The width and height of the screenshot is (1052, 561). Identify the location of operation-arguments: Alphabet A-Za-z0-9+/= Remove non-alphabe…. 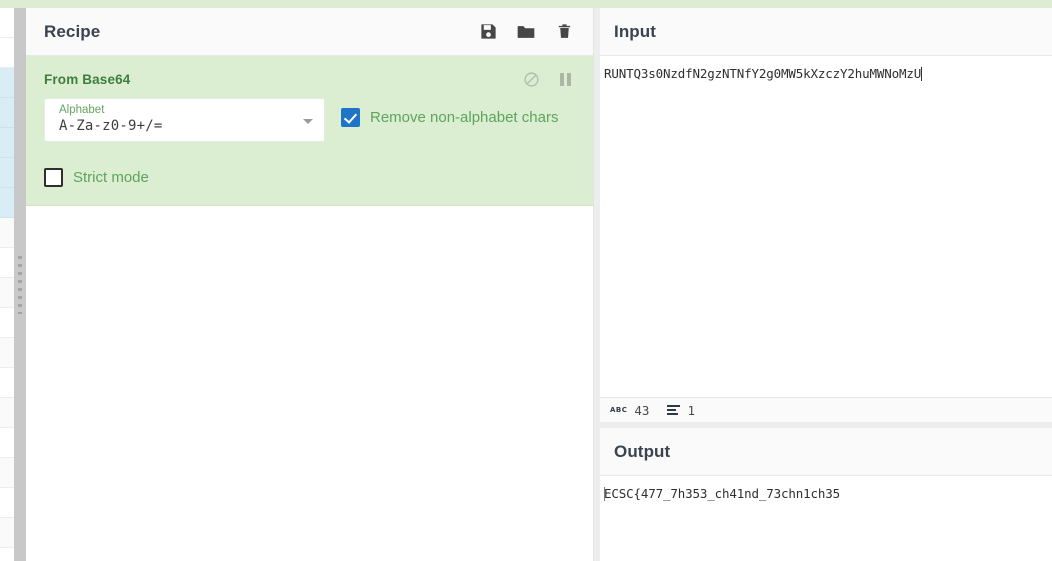
(309, 117).